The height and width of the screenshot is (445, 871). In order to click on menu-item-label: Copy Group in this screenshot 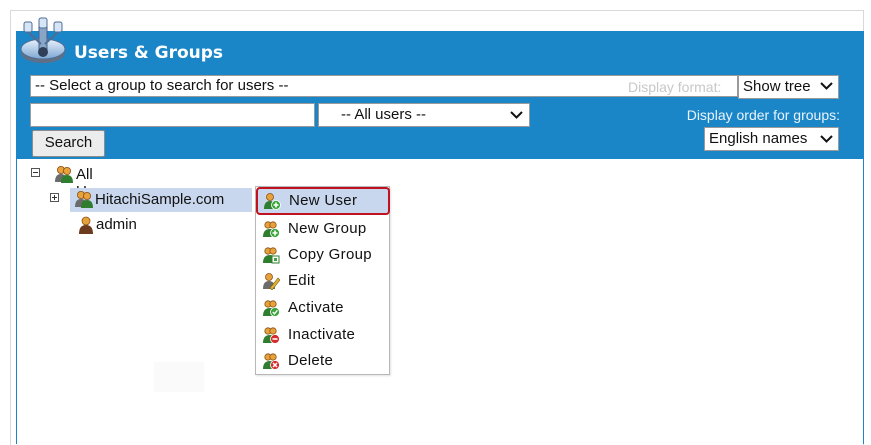, I will do `click(330, 254)`.